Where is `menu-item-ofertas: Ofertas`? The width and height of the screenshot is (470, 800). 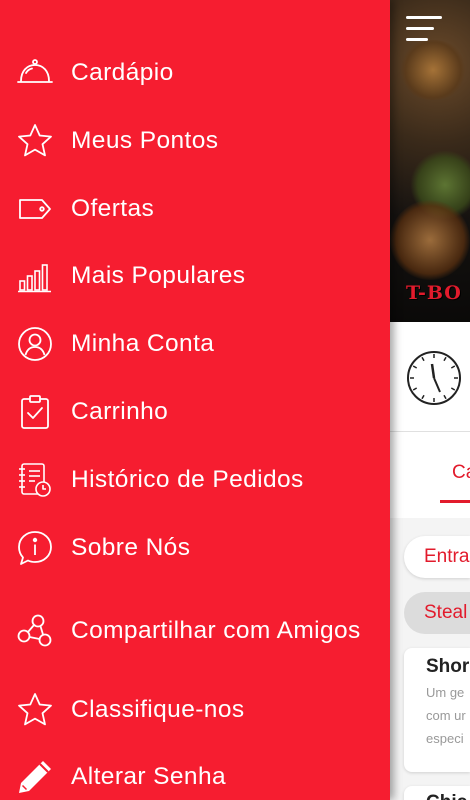 menu-item-ofertas: Ofertas is located at coordinates (195, 209).